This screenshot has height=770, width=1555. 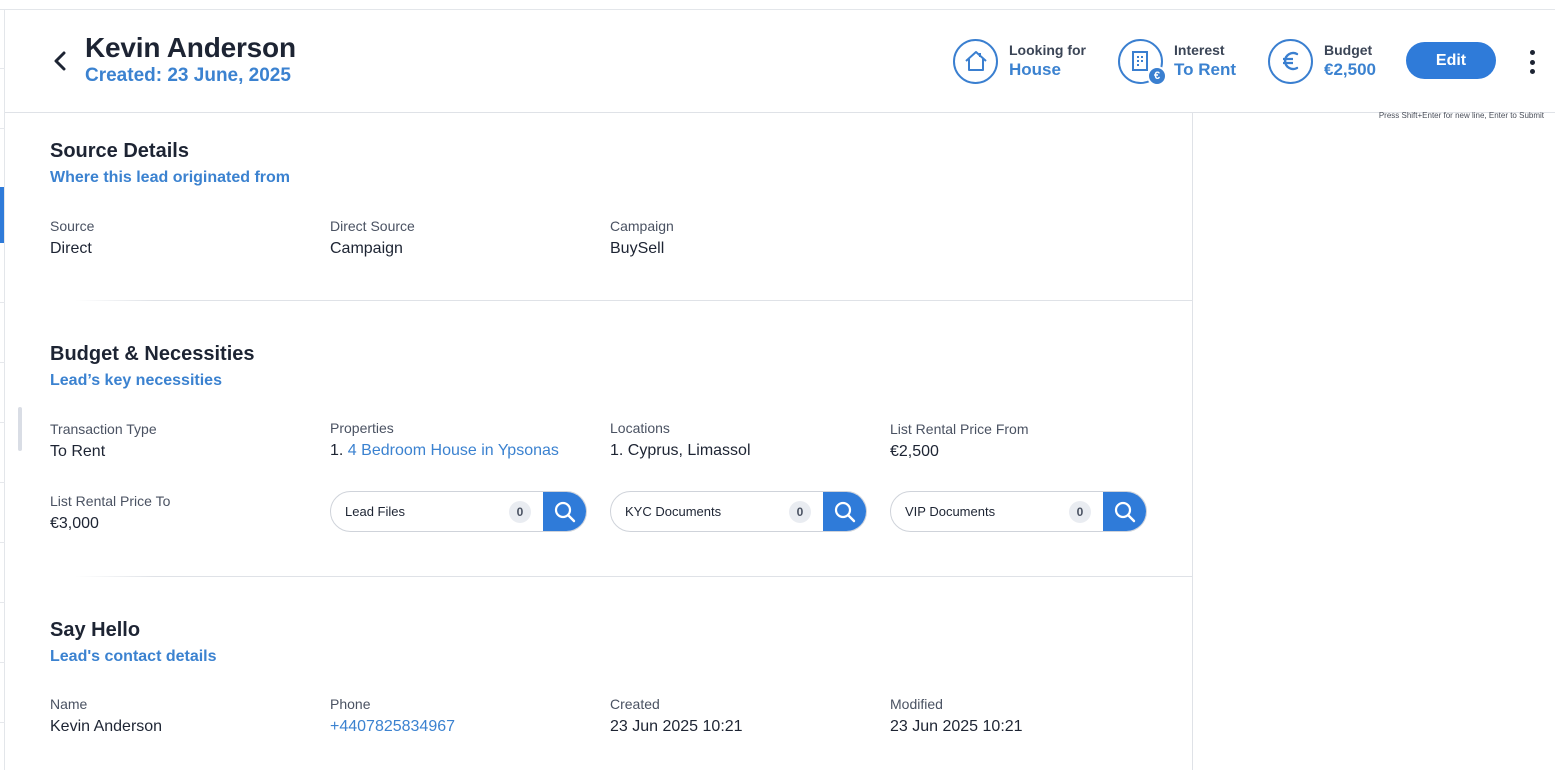 What do you see at coordinates (642, 238) in the screenshot?
I see `campaign-field: Campaign BuySell` at bounding box center [642, 238].